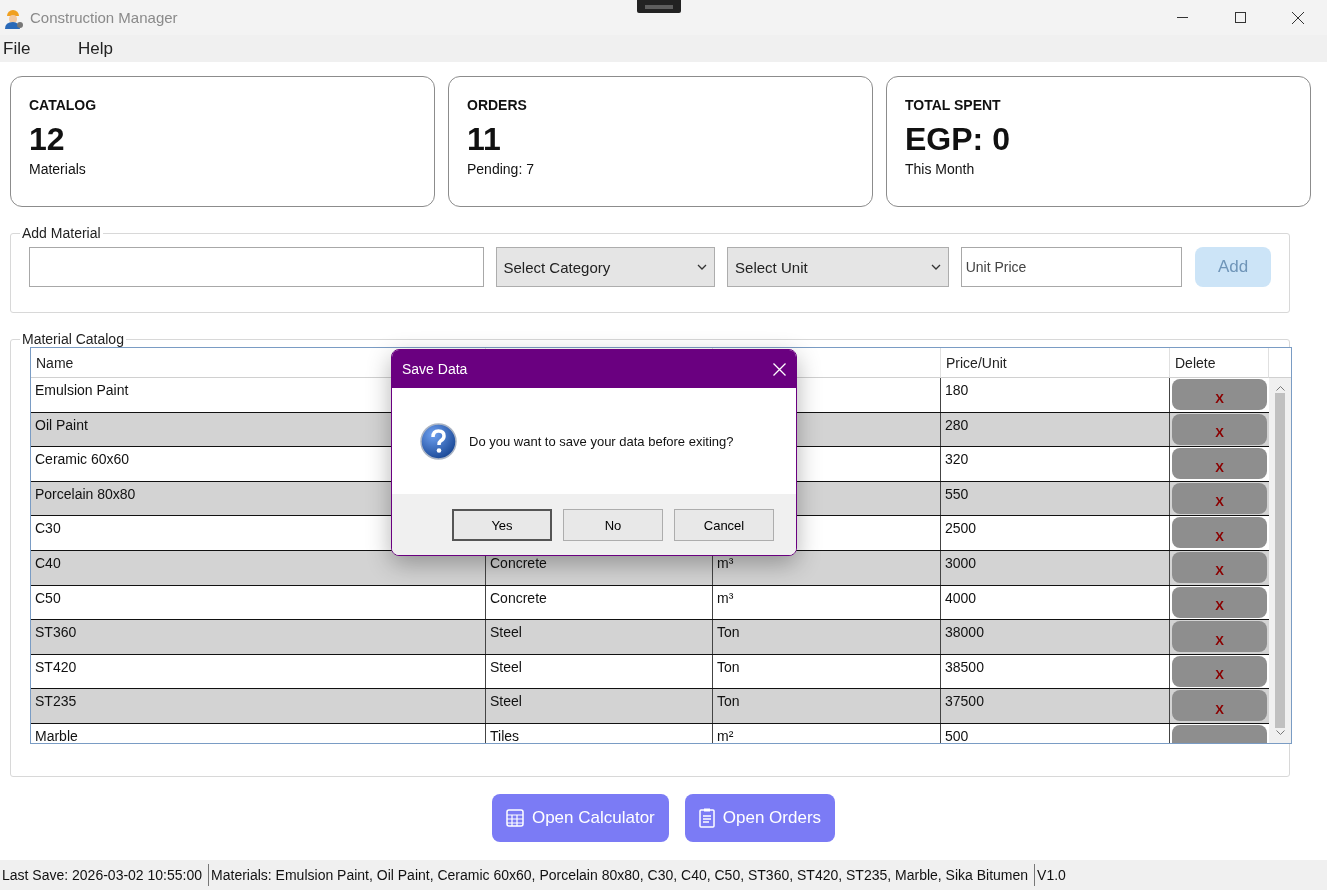 The image size is (1327, 890). What do you see at coordinates (1055, 395) in the screenshot?
I see `table-cell: 180` at bounding box center [1055, 395].